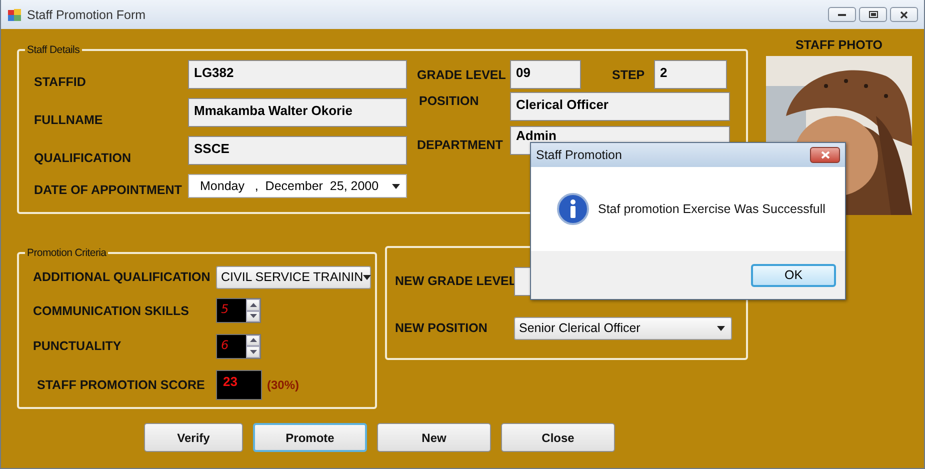  I want to click on window-title: Staff Promotion Form, so click(86, 15).